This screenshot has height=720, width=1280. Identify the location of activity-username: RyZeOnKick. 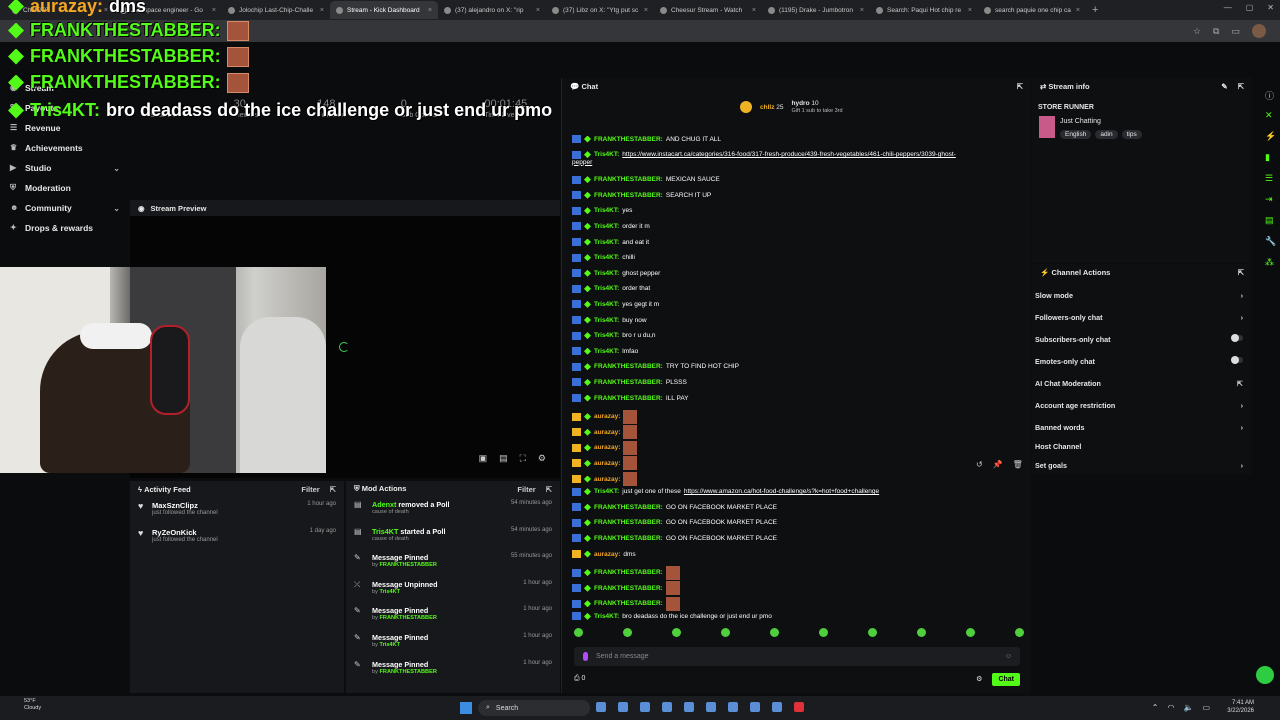
(228, 532).